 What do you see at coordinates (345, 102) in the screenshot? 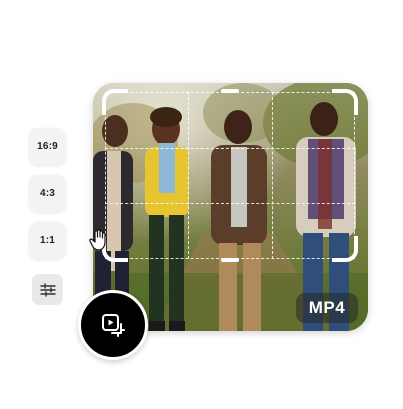
I see `crop-handle-top-right` at bounding box center [345, 102].